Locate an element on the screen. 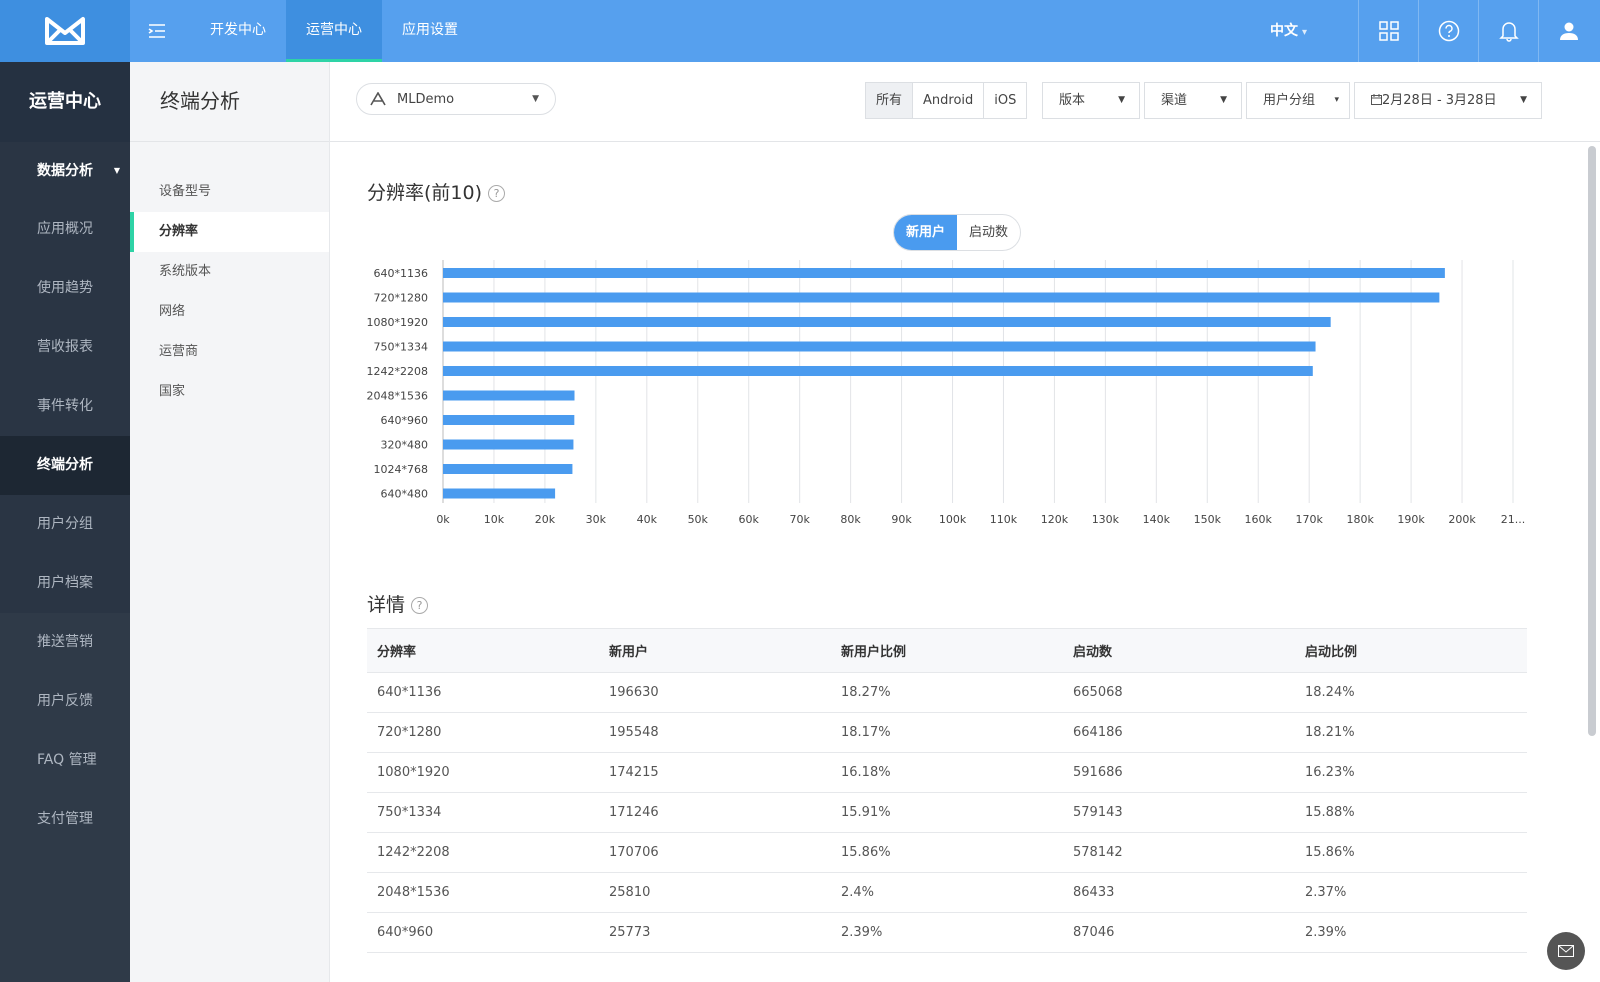 This screenshot has width=1600, height=982. logo-icon is located at coordinates (65, 31).